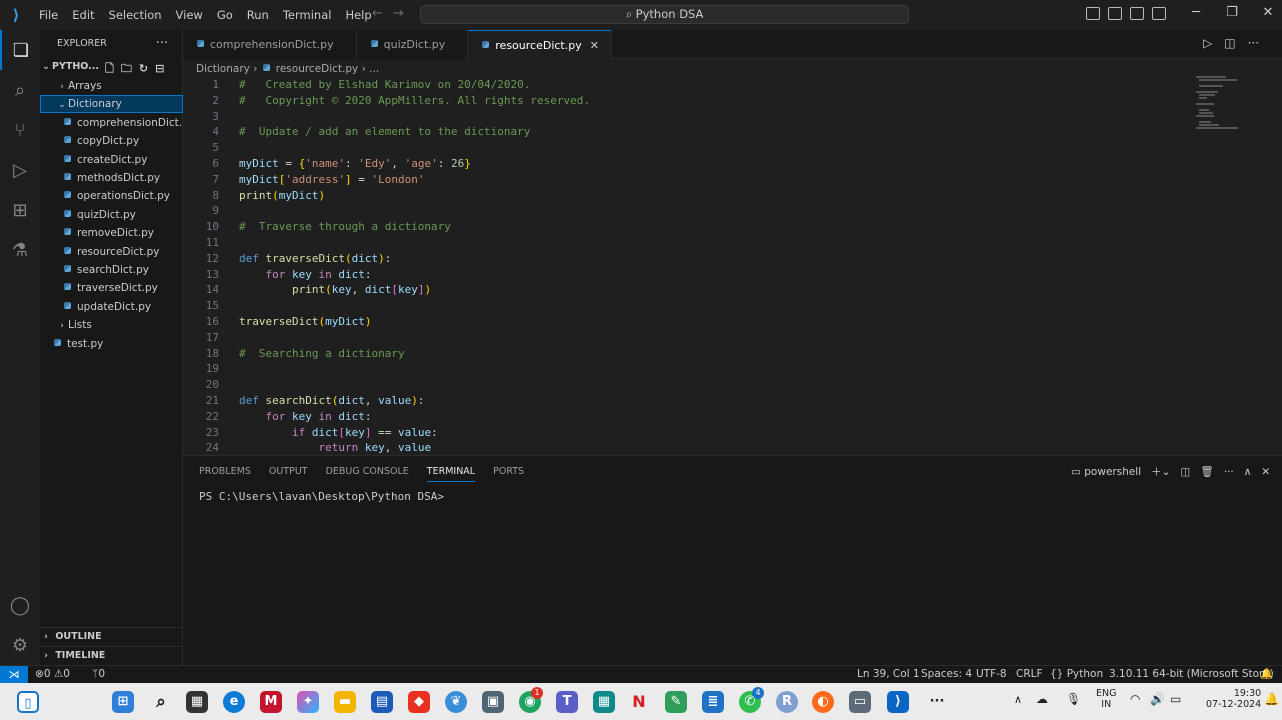 The image size is (1282, 720). Describe the element at coordinates (20, 130) in the screenshot. I see `source-control-icon: ⑂` at that location.